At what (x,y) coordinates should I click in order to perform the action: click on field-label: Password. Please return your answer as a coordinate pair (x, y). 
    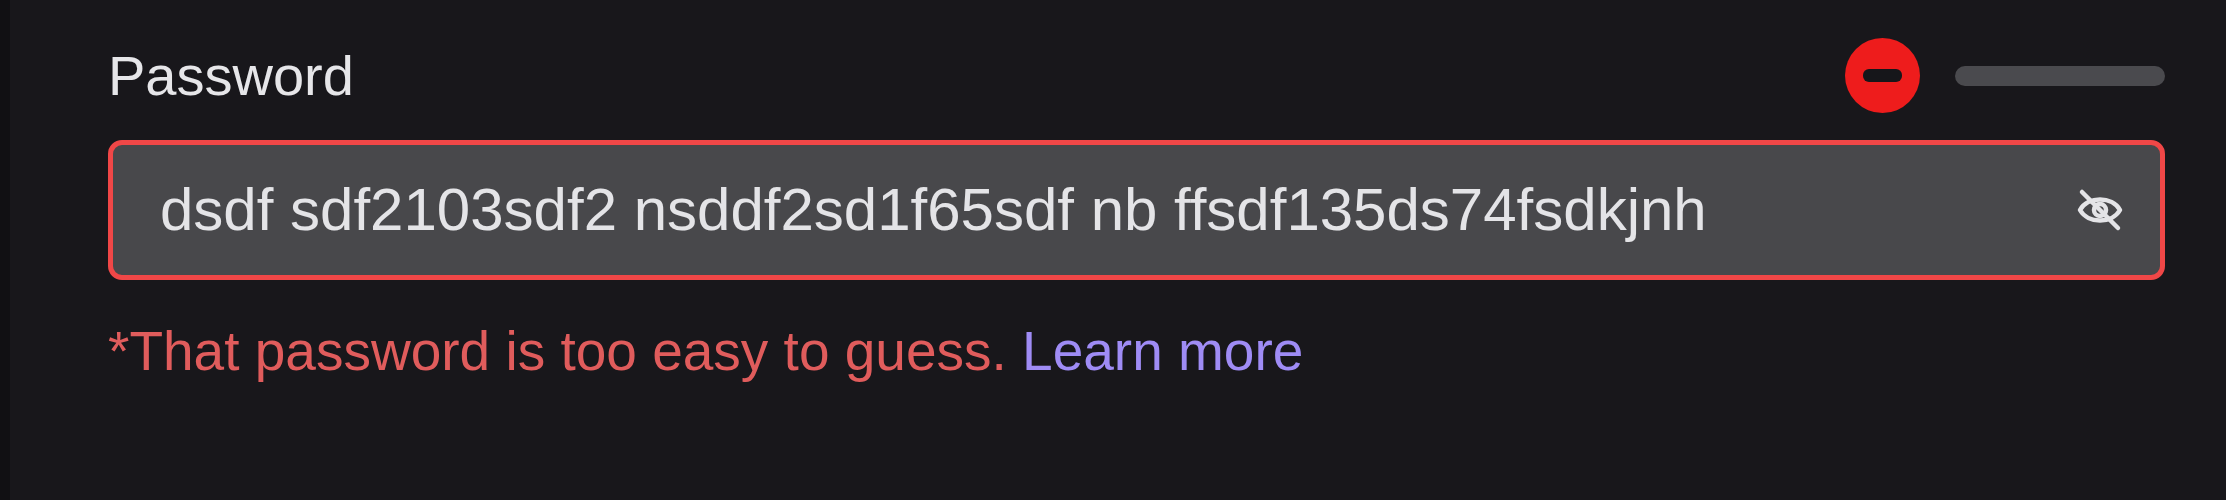
    Looking at the image, I should click on (231, 75).